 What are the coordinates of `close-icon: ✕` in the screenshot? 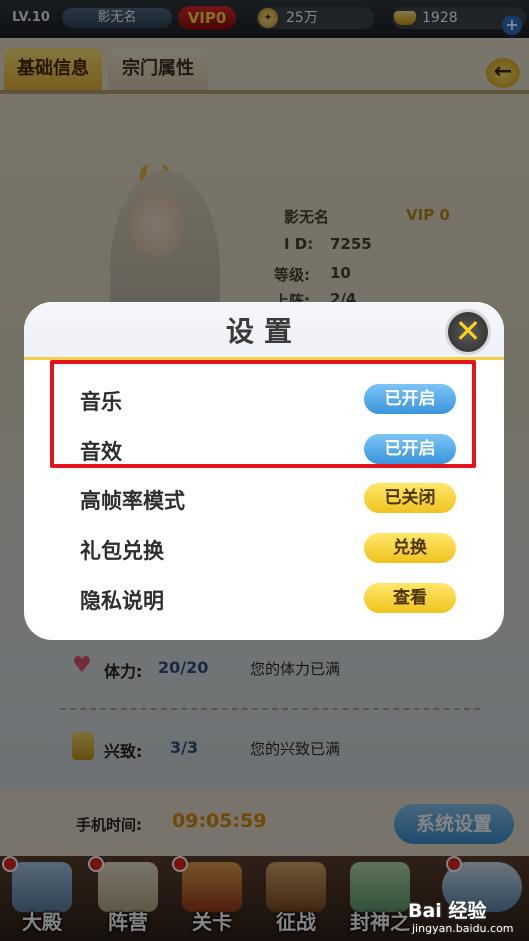 It's located at (468, 332).